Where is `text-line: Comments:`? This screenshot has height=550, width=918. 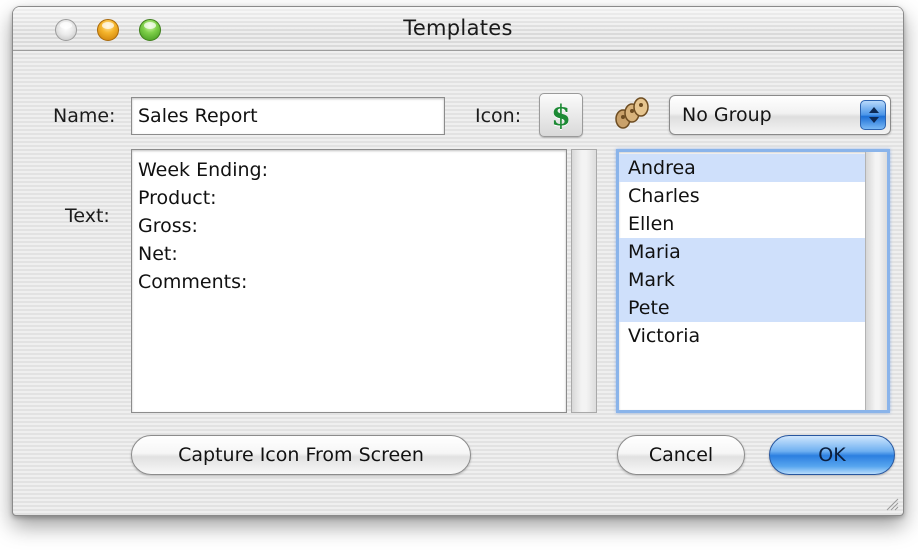 text-line: Comments: is located at coordinates (193, 282).